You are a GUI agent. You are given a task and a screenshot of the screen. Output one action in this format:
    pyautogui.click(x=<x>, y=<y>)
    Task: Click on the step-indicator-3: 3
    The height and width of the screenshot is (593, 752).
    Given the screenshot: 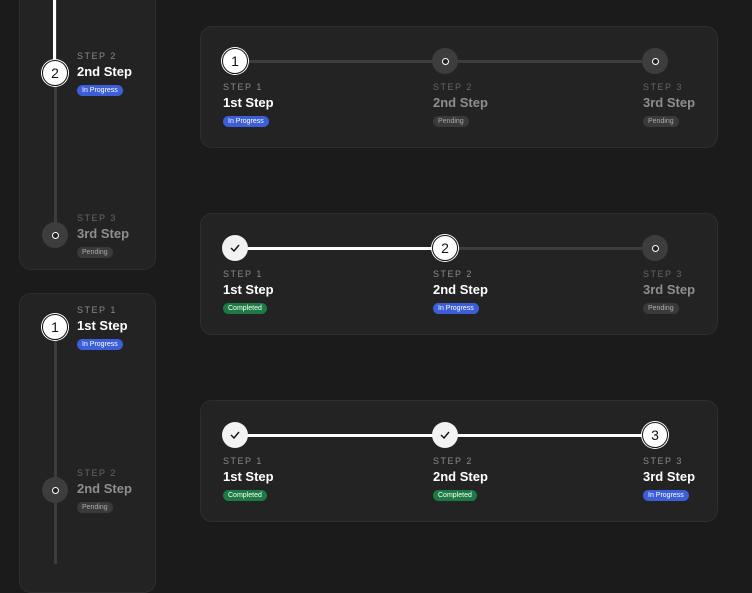 What is the action you would take?
    pyautogui.click(x=655, y=435)
    